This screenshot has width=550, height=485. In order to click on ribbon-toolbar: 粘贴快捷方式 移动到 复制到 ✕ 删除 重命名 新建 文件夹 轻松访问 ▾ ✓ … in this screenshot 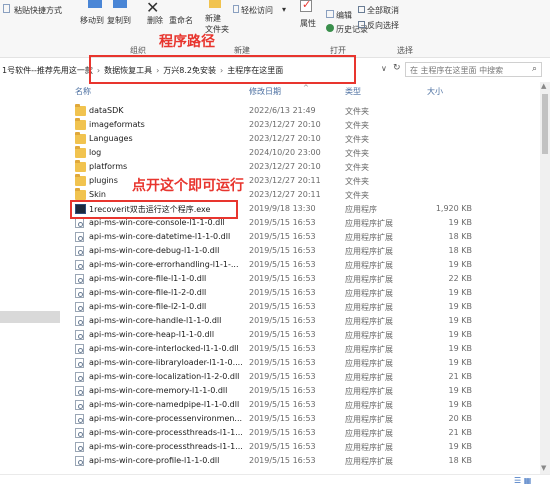, I will do `click(275, 29)`.